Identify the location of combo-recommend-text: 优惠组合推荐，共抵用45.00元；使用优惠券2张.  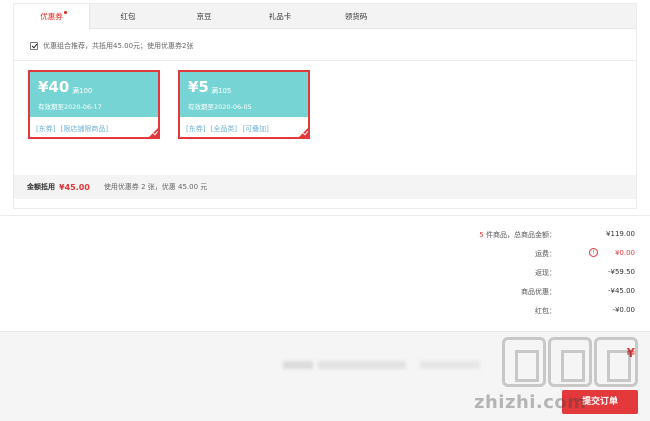
(118, 46).